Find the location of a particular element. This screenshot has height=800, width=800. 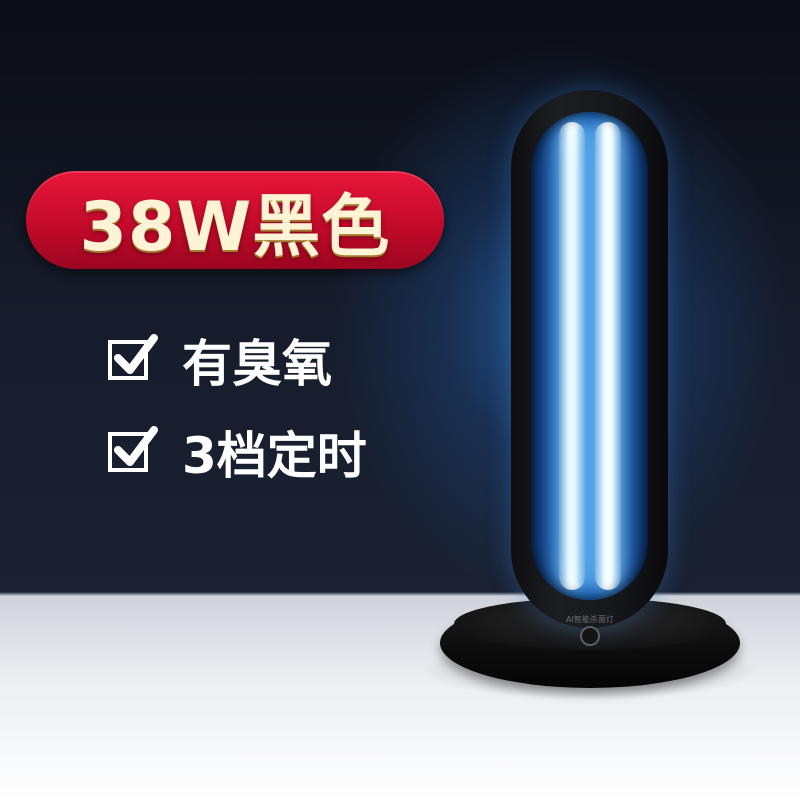

feature-label: 3档定时 is located at coordinates (274, 456).